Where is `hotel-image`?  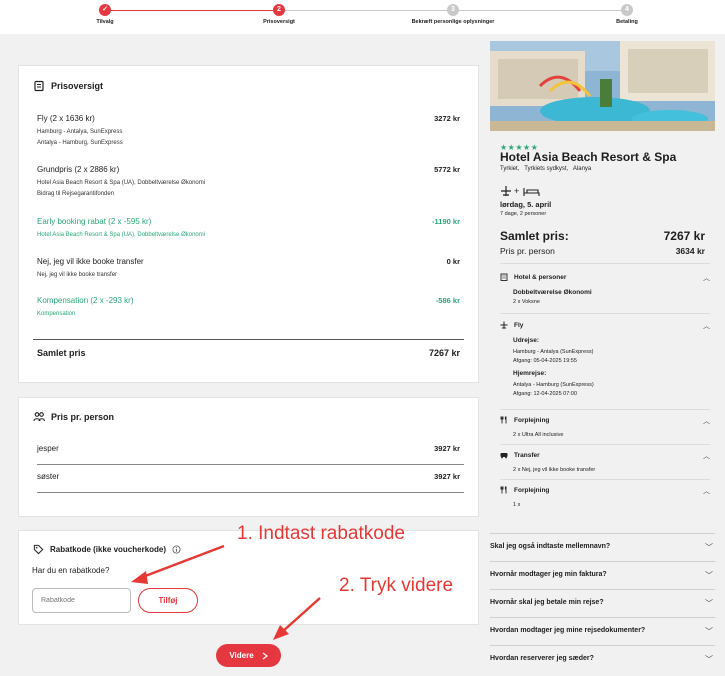
hotel-image is located at coordinates (602, 86).